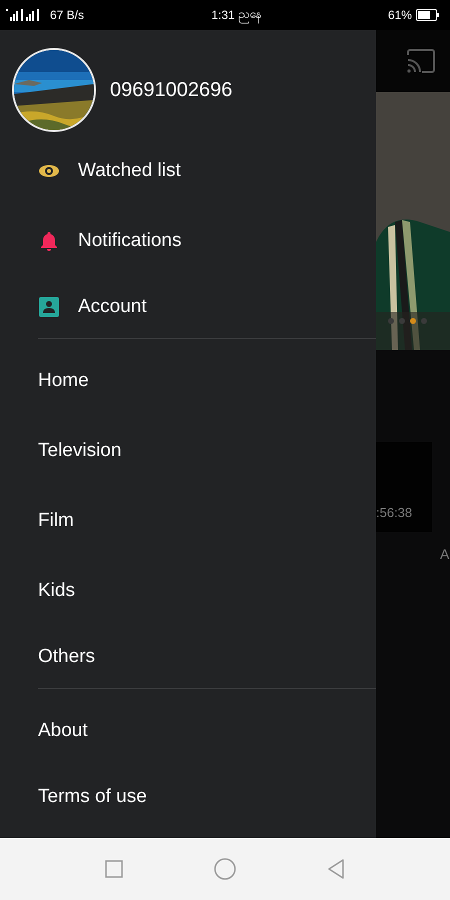 Image resolution: width=450 pixels, height=900 pixels. I want to click on menu-item: Television, so click(207, 451).